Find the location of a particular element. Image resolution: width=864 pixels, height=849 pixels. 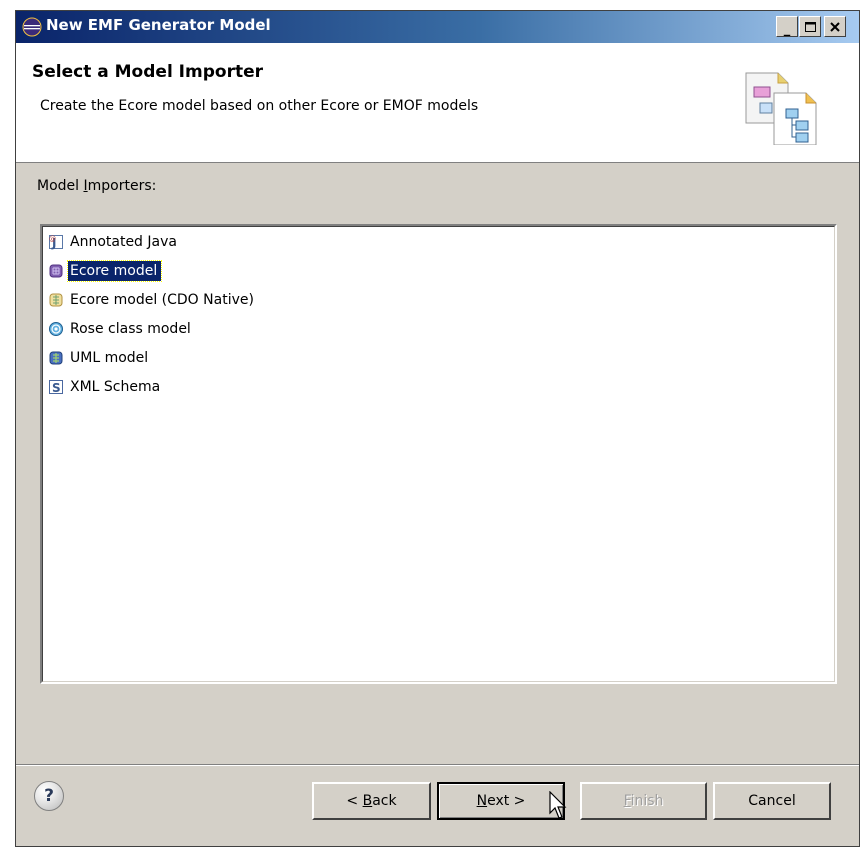

uml-model-icon is located at coordinates (56, 358).